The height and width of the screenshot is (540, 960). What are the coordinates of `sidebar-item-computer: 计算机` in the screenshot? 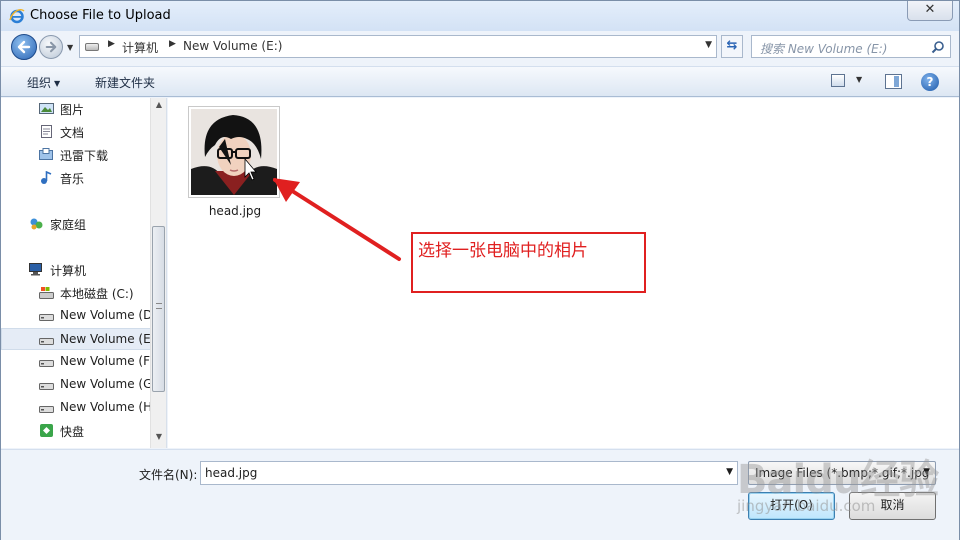 It's located at (76, 270).